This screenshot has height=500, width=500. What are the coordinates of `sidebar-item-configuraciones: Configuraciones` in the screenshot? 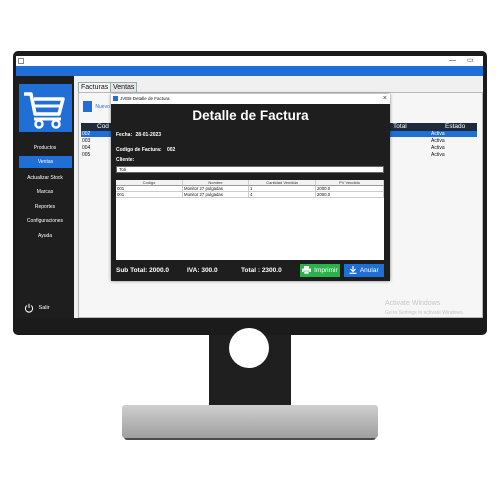 It's located at (45, 221).